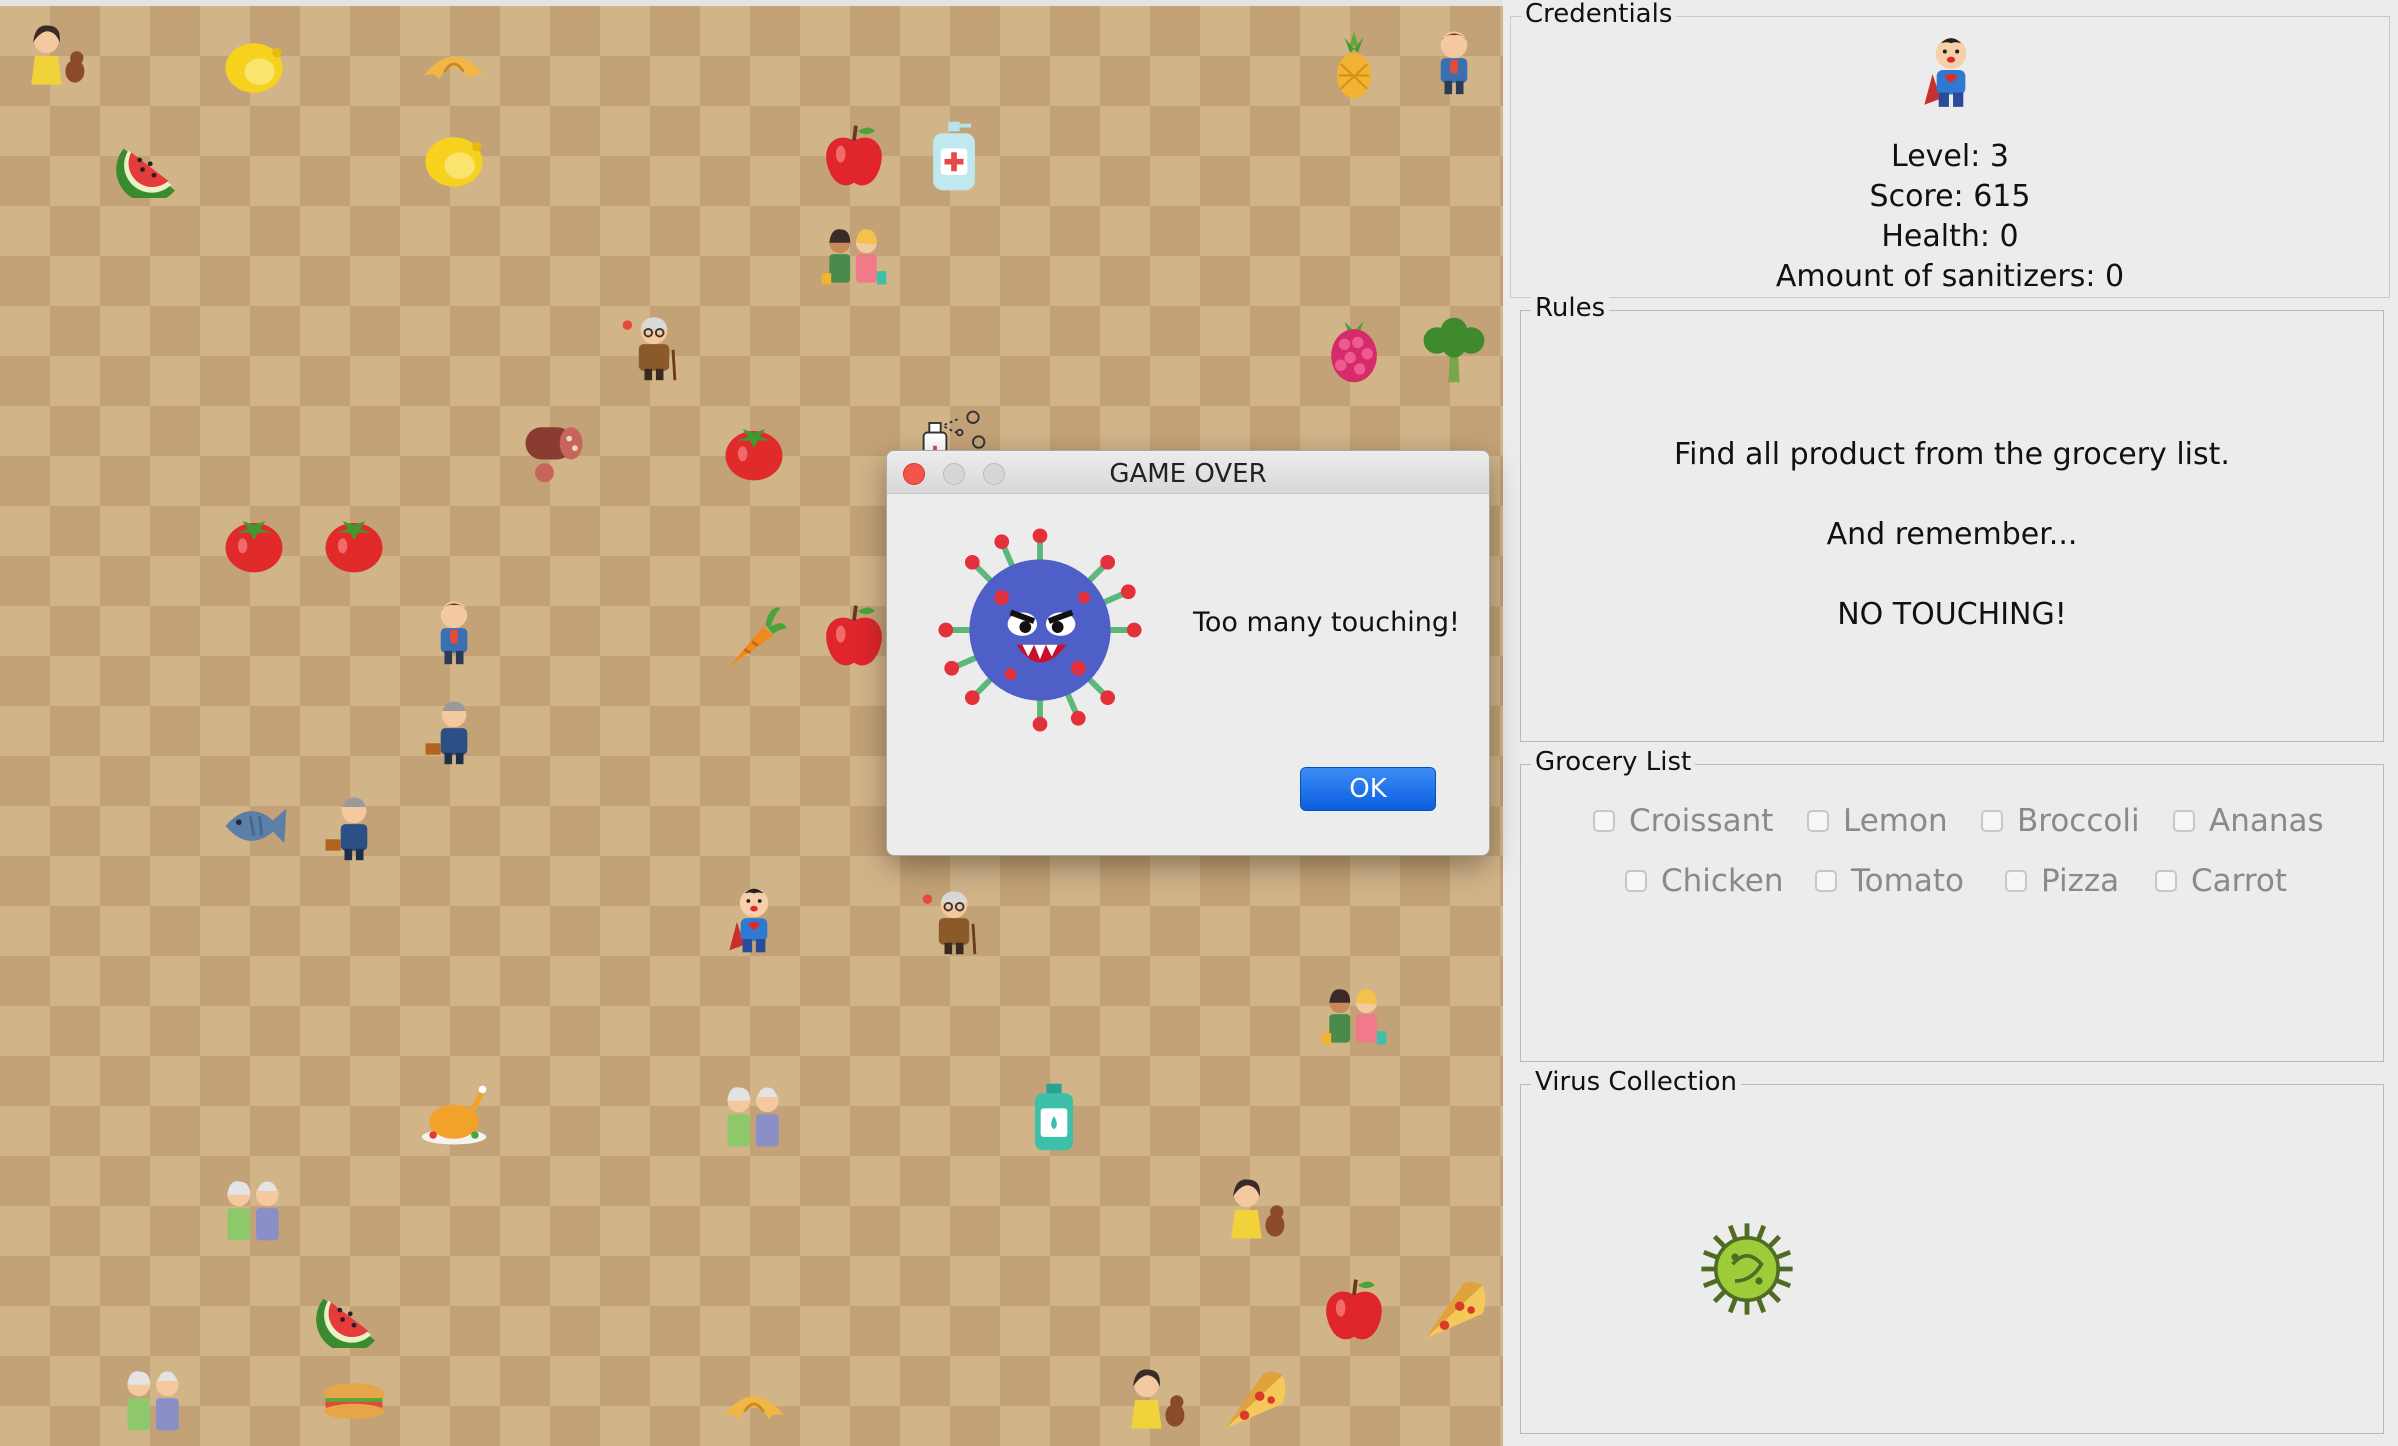 The image size is (2398, 1446). Describe the element at coordinates (1454, 350) in the screenshot. I see `broccoli-icon` at that location.